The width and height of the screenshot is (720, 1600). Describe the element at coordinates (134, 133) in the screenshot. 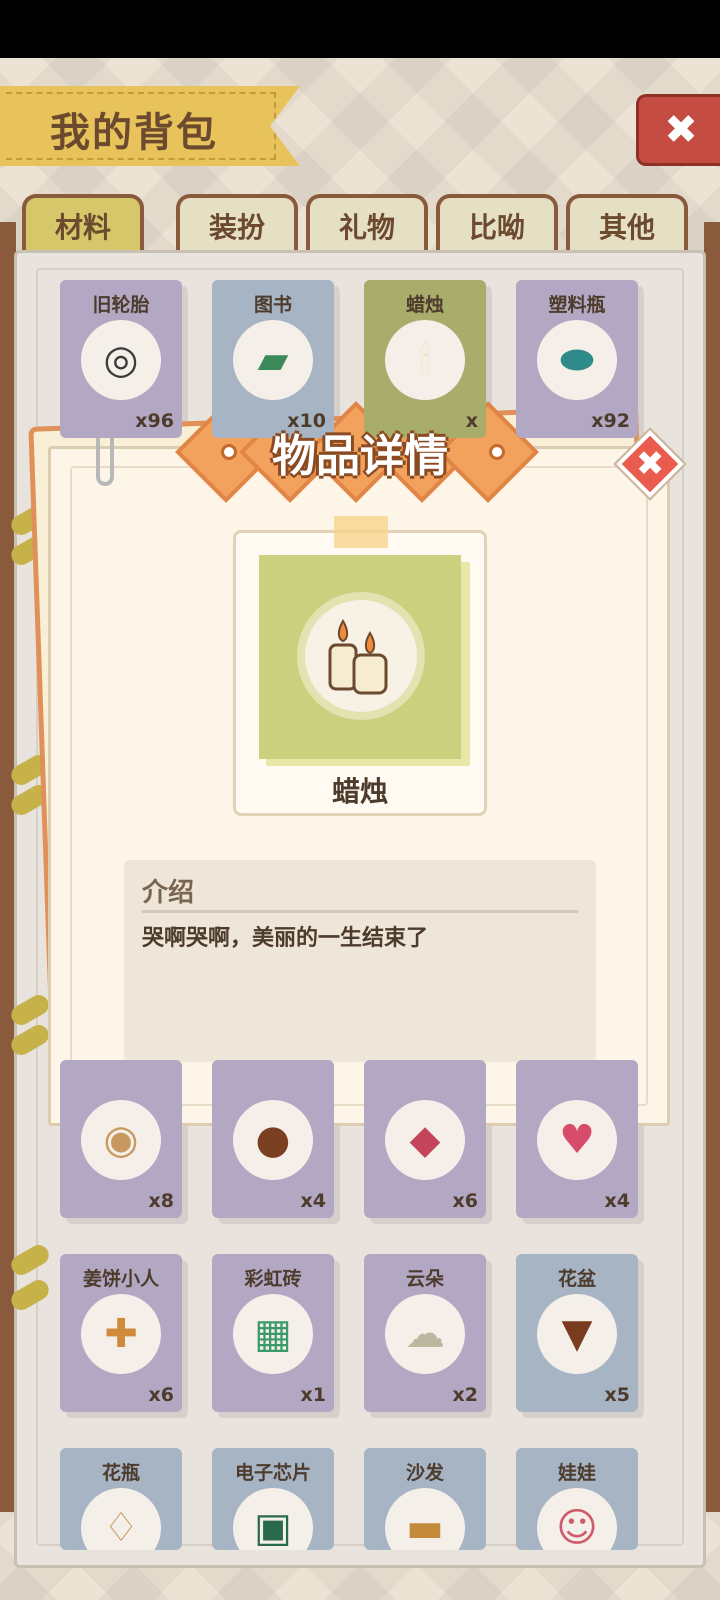

I see `page-title: 我的背包` at that location.